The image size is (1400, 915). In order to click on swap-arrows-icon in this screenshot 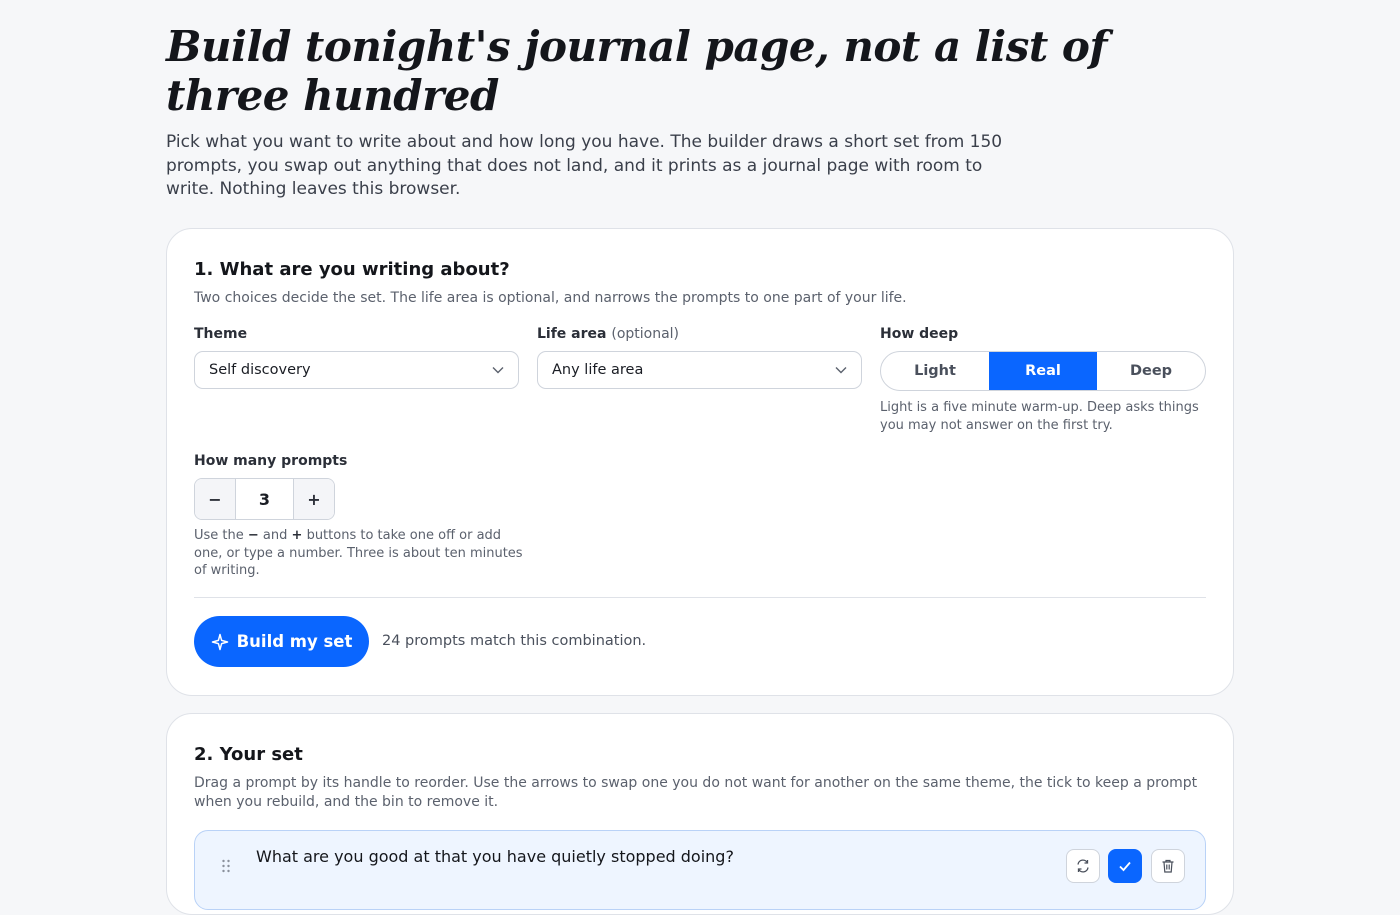, I will do `click(1083, 866)`.